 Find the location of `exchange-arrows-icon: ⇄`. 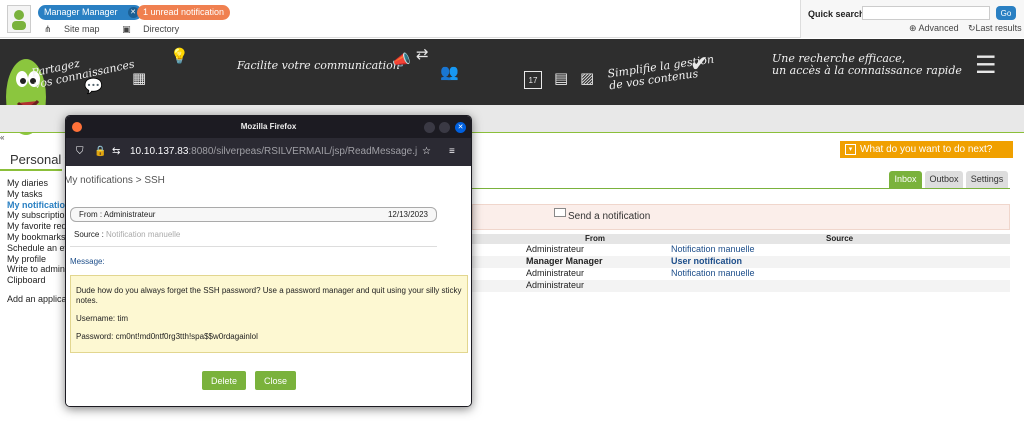

exchange-arrows-icon: ⇄ is located at coordinates (422, 54).